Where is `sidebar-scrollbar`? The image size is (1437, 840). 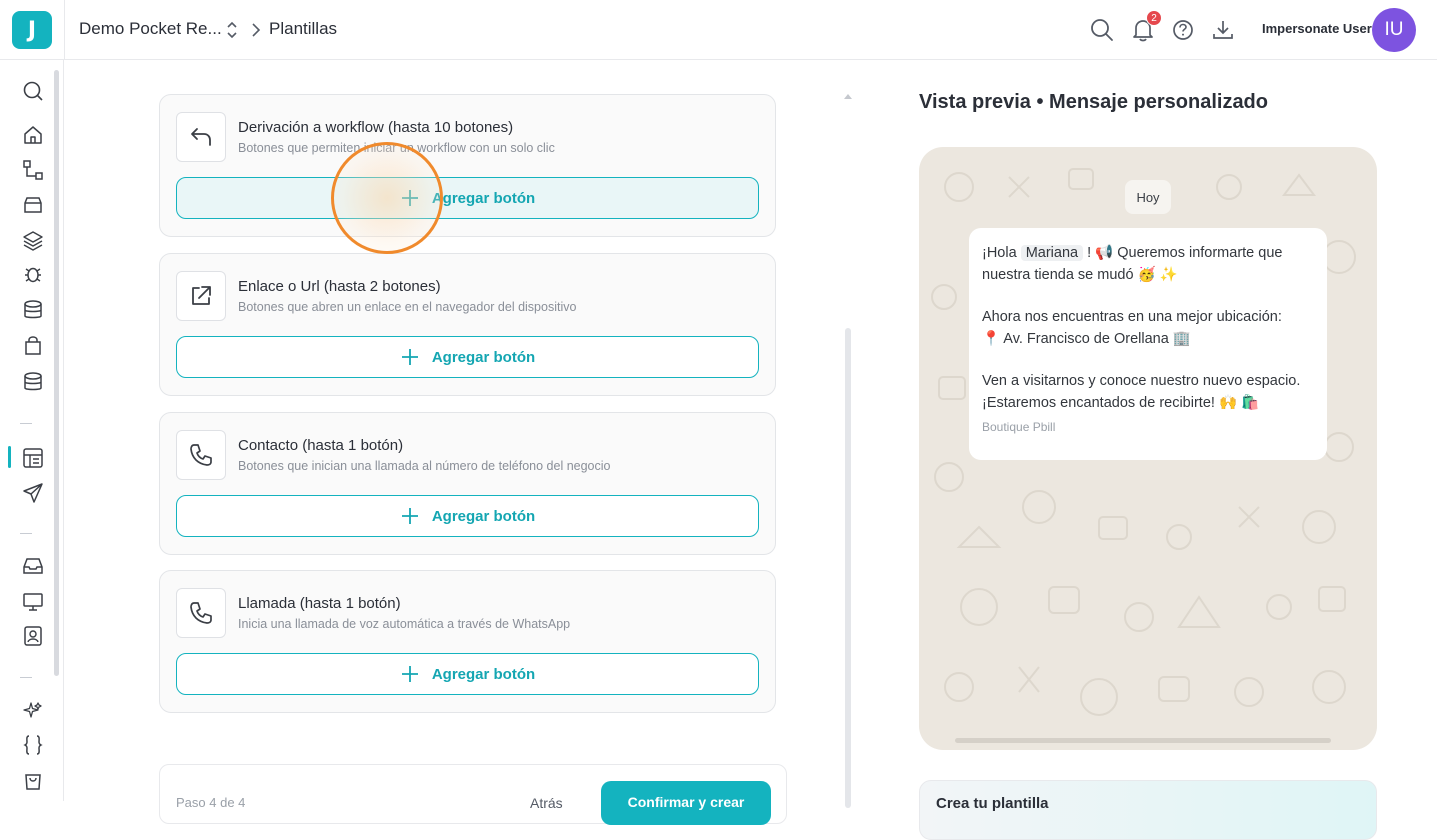
sidebar-scrollbar is located at coordinates (56, 373).